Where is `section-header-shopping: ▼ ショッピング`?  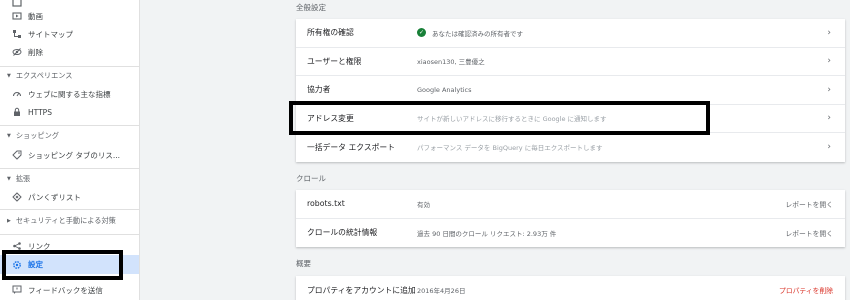 section-header-shopping: ▼ ショッピング is located at coordinates (69, 136).